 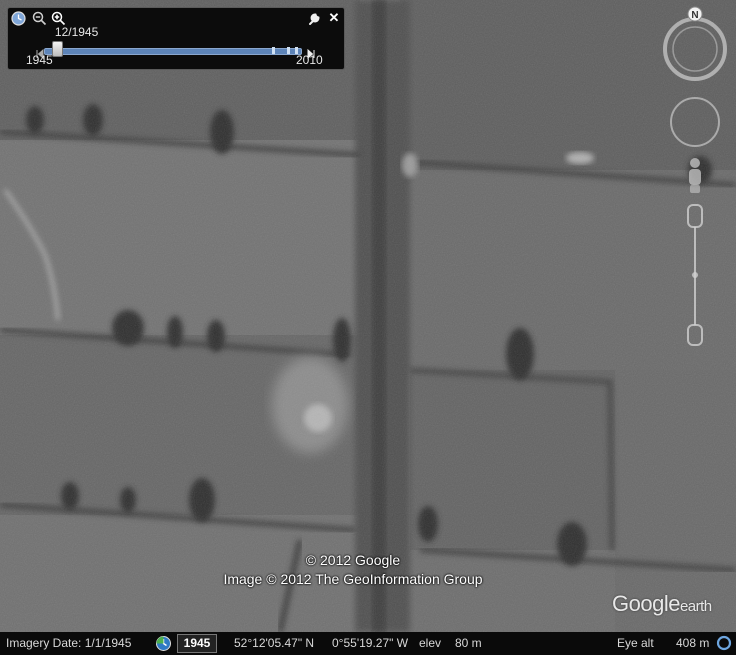 I want to click on zoom-out-icon, so click(x=39, y=18).